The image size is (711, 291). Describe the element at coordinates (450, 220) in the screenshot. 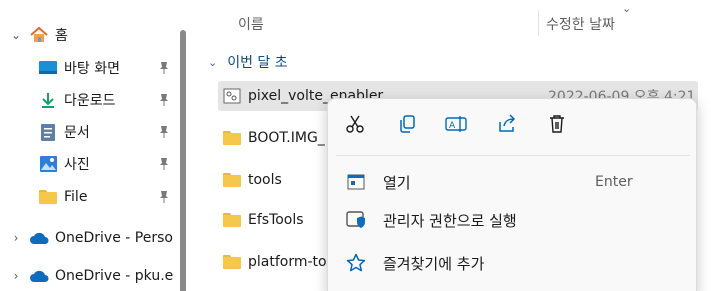

I see `menu-item-label: 관리자 권한으로 실행` at that location.